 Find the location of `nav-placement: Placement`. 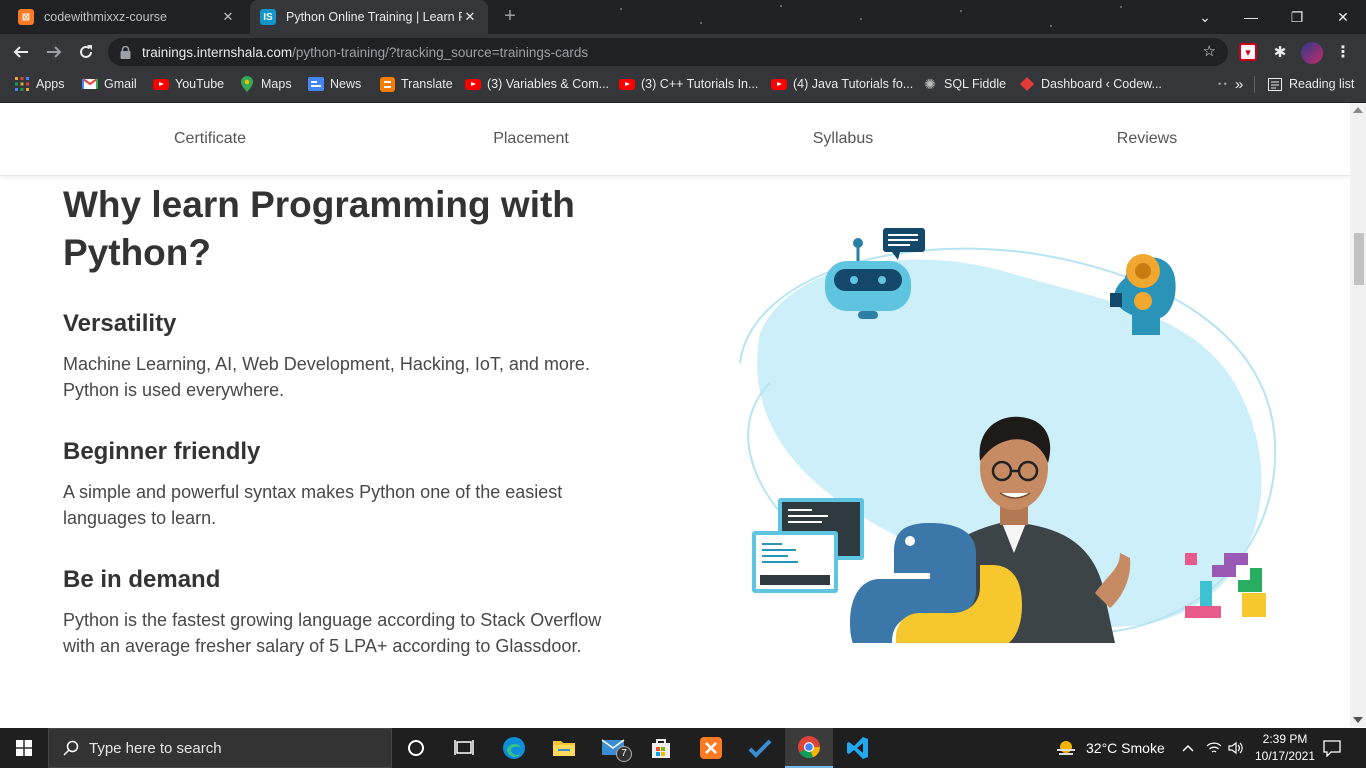

nav-placement: Placement is located at coordinates (531, 139).